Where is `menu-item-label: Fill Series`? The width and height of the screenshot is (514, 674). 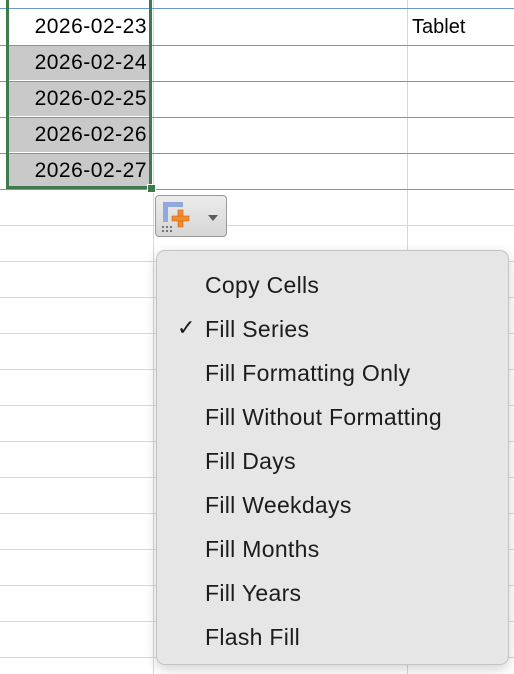 menu-item-label: Fill Series is located at coordinates (257, 329).